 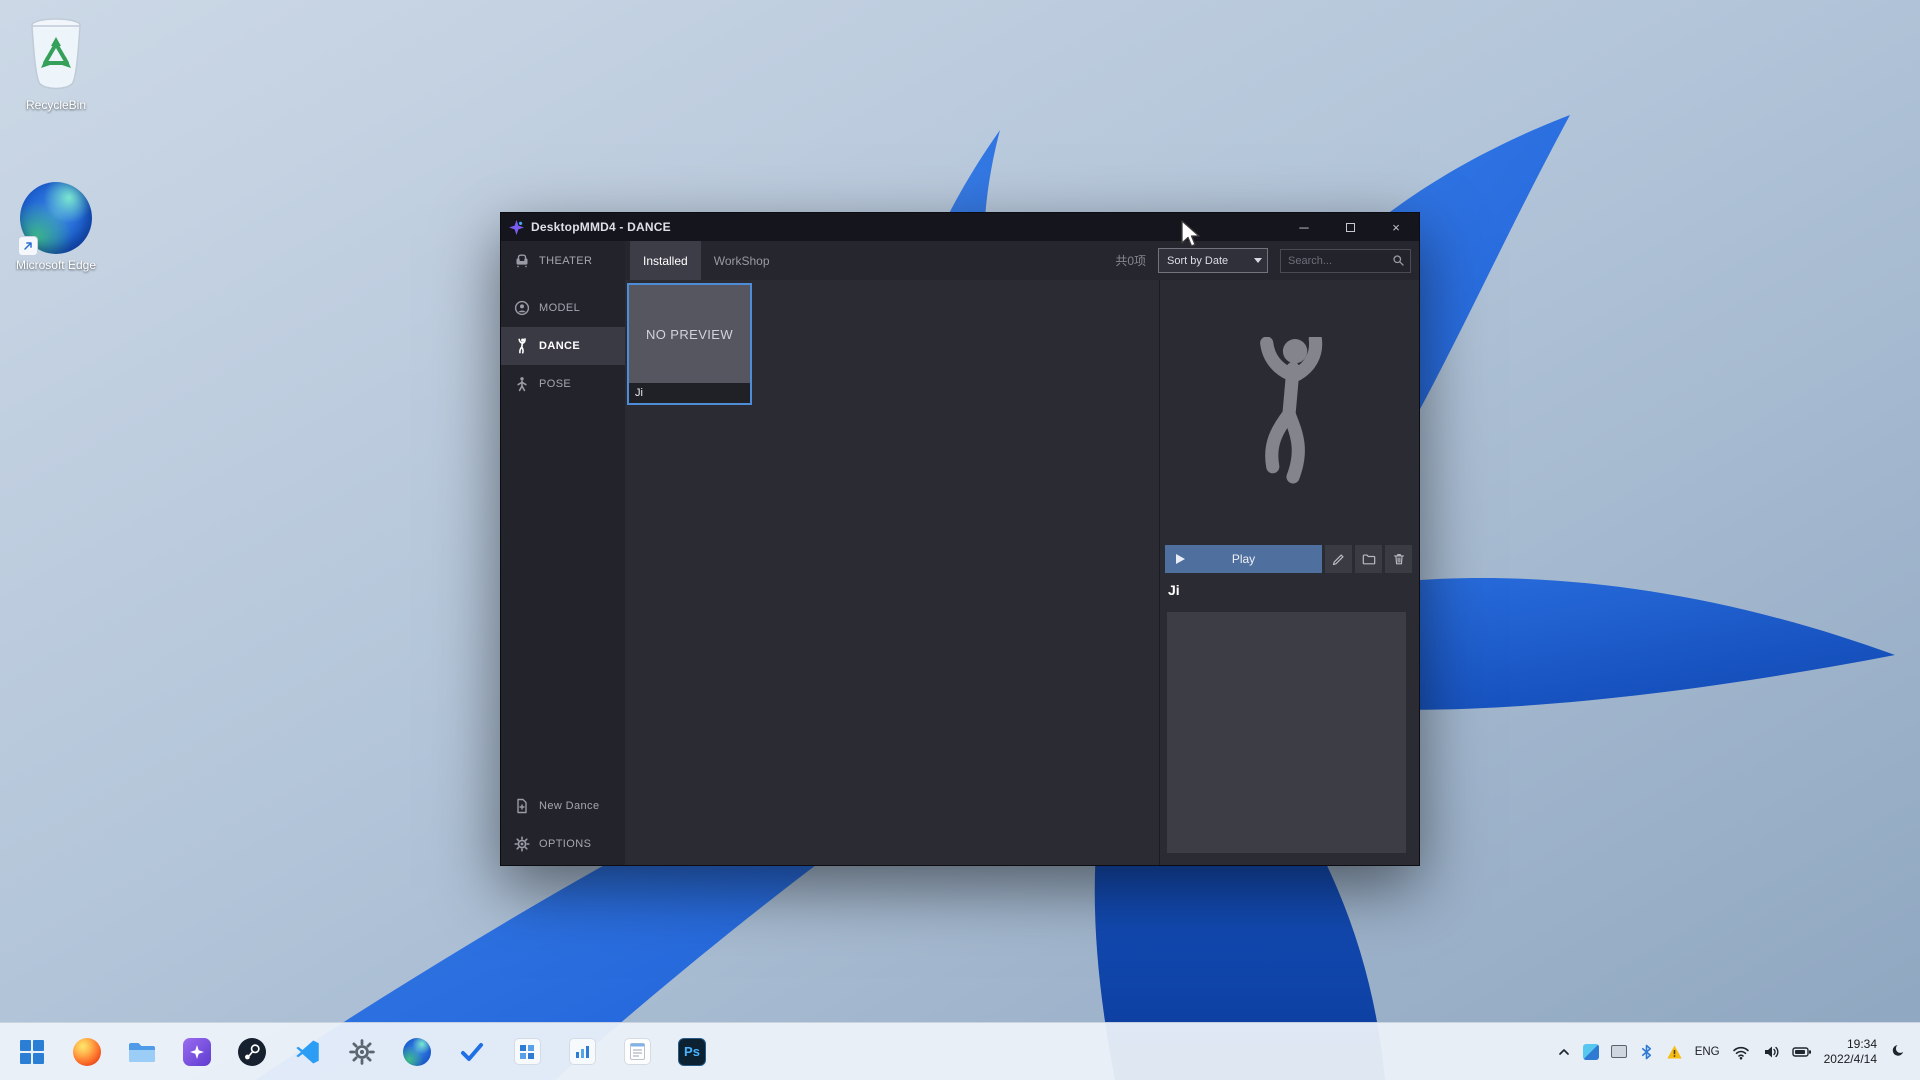 What do you see at coordinates (689, 344) in the screenshot?
I see `dance-tile-ji: NO PREVIEW Ji` at bounding box center [689, 344].